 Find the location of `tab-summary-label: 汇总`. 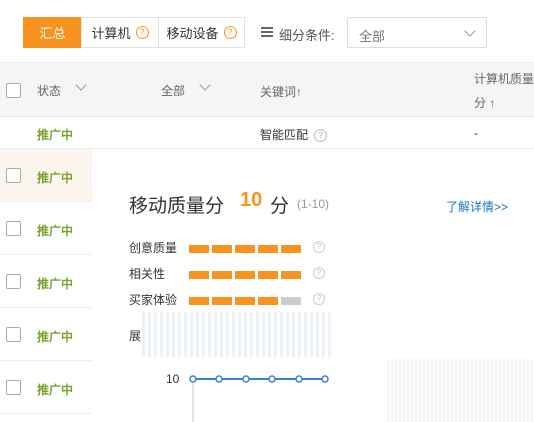

tab-summary-label: 汇总 is located at coordinates (52, 33).